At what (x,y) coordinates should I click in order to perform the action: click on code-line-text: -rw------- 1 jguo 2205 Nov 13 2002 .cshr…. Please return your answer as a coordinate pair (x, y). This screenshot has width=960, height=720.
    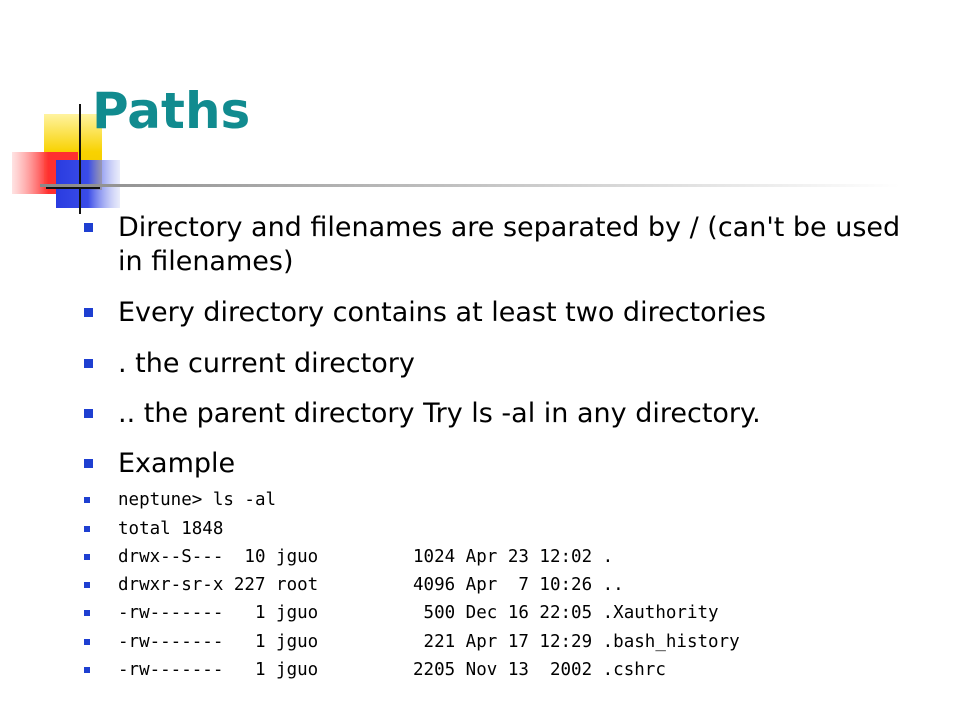
    Looking at the image, I should click on (392, 670).